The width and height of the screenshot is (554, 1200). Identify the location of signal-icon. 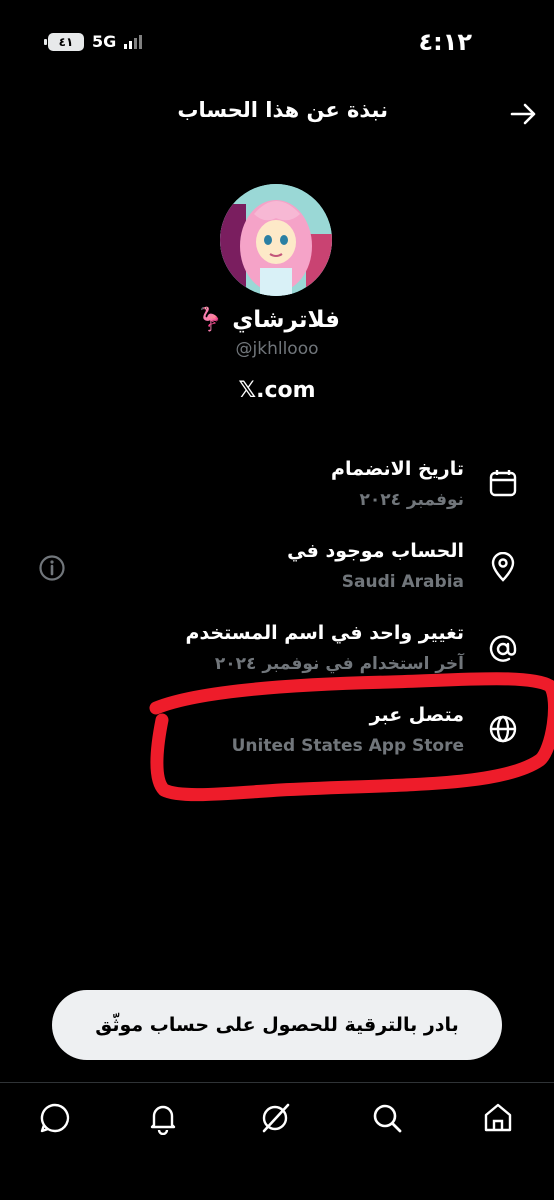
(133, 41).